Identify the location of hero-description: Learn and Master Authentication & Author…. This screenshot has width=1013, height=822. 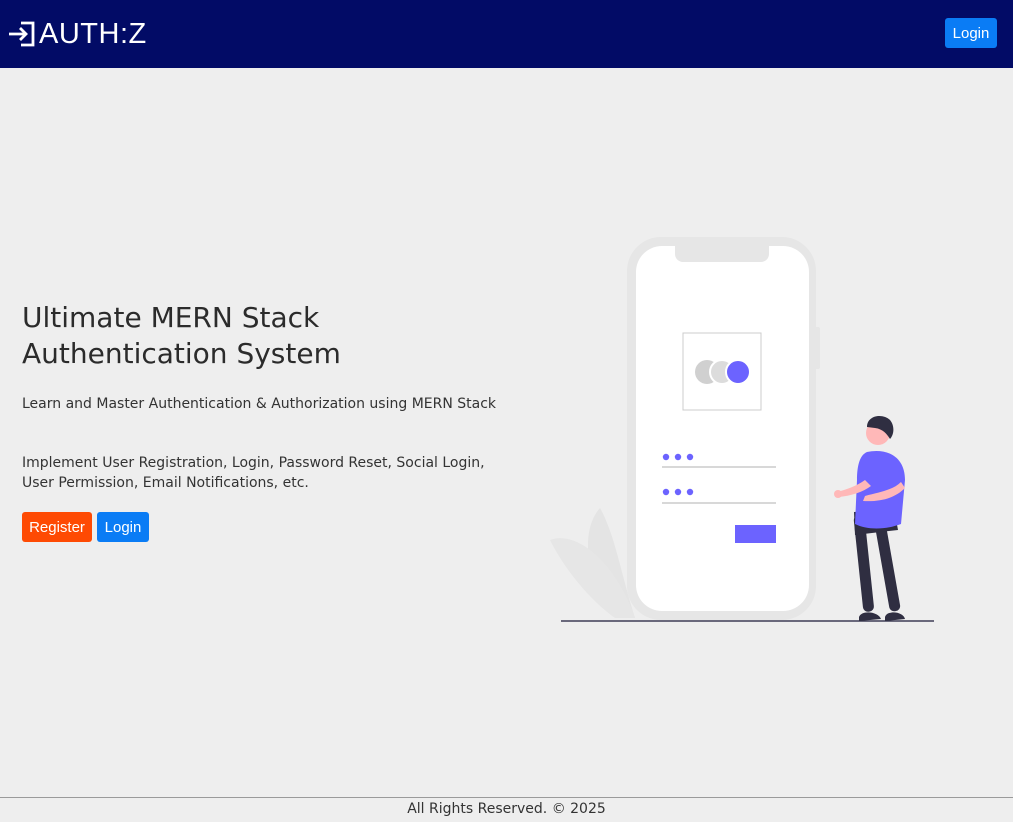
(259, 404).